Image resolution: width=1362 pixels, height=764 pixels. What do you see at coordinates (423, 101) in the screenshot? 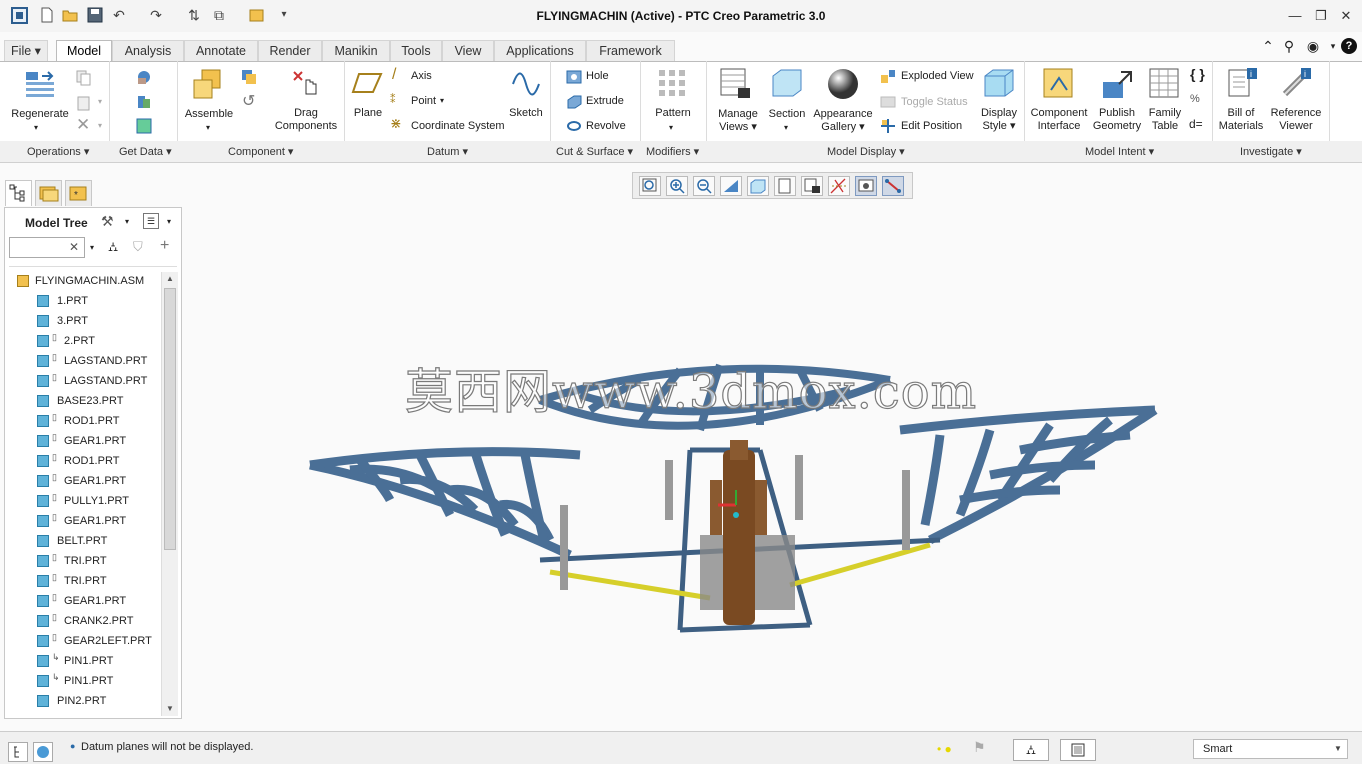
I see `point-button: Point` at bounding box center [423, 101].